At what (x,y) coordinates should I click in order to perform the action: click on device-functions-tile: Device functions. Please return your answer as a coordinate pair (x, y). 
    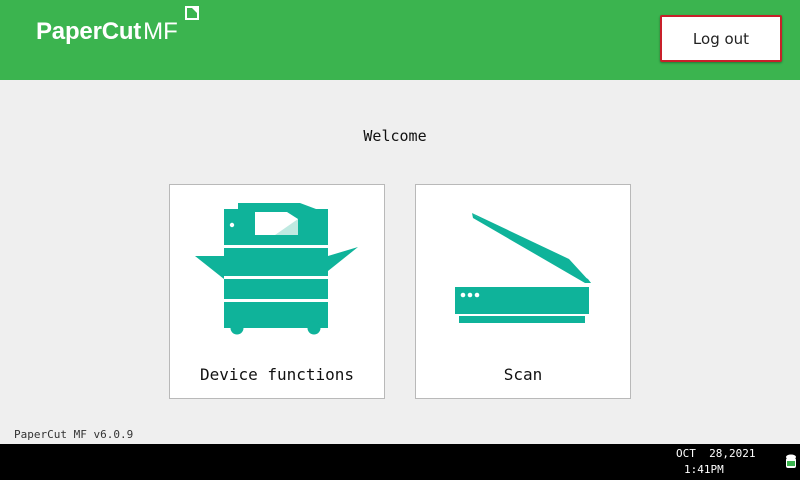
    Looking at the image, I should click on (277, 291).